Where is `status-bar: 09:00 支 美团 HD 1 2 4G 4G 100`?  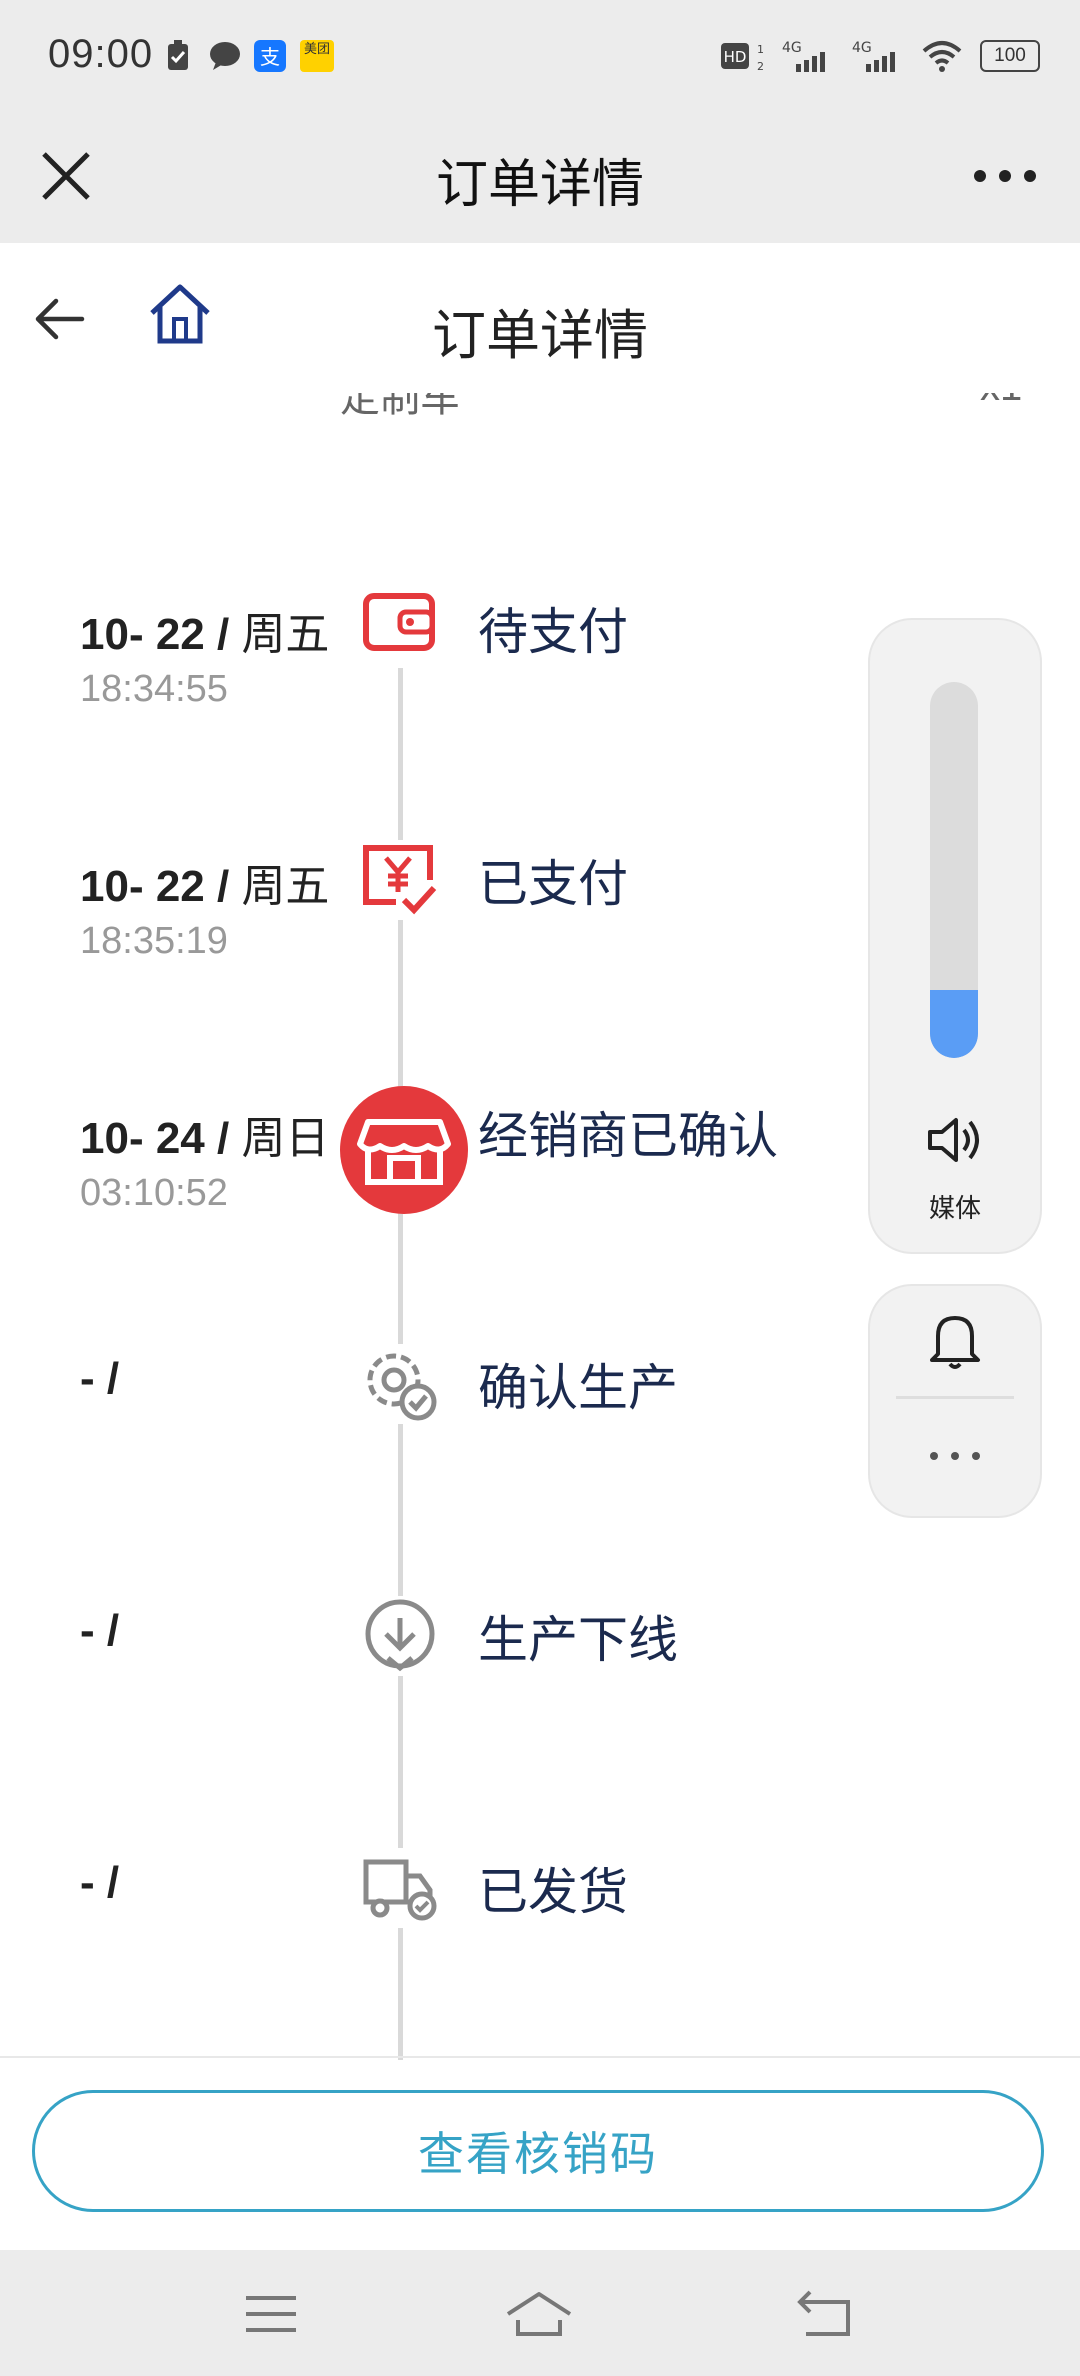 status-bar: 09:00 支 美团 HD 1 2 4G 4G 100 is located at coordinates (540, 59).